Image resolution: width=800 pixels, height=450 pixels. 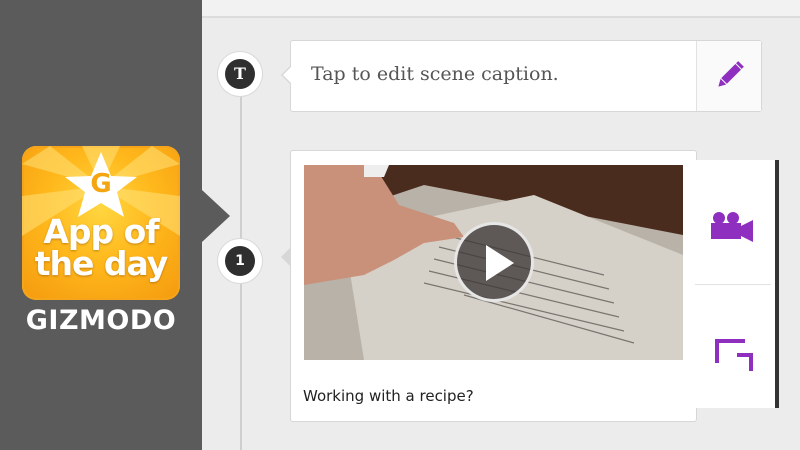 I want to click on scene-tools-panel, so click(x=737, y=284).